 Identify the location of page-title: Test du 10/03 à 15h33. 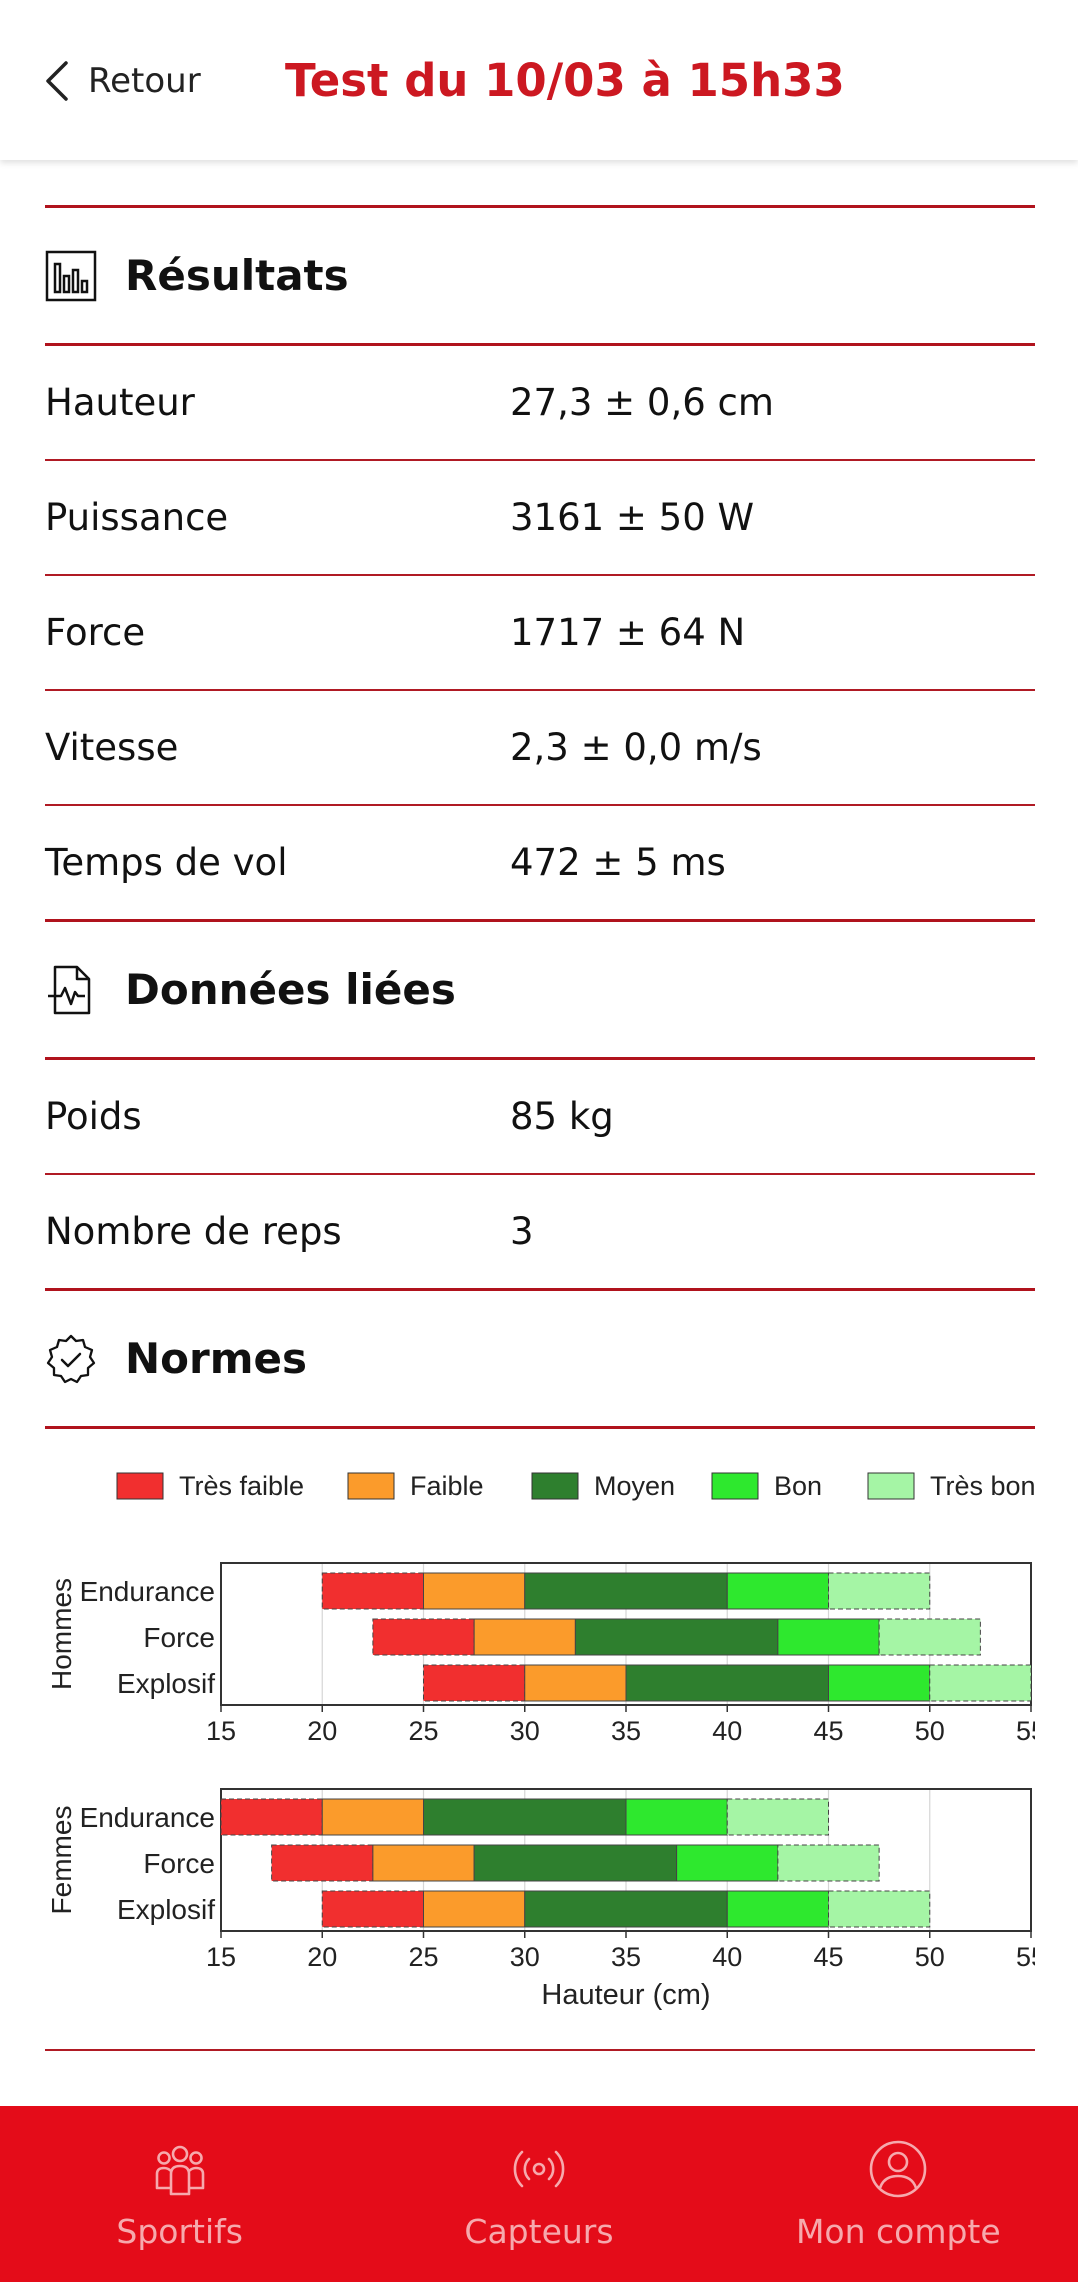
(565, 80).